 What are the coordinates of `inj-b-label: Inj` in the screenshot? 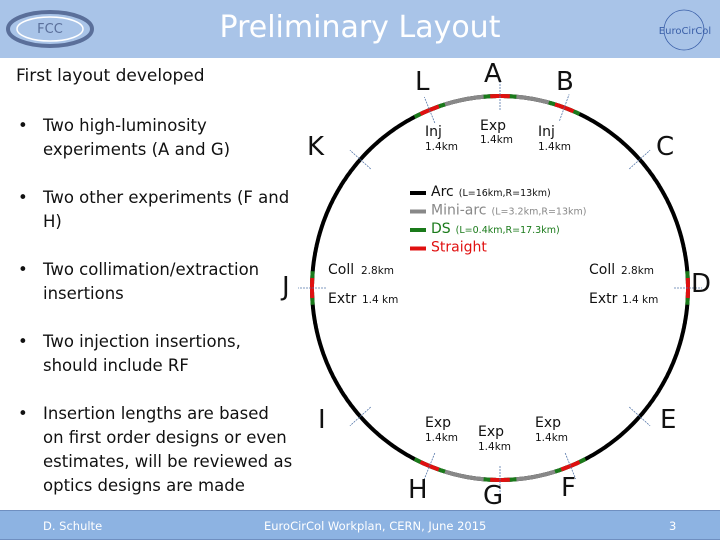 It's located at (546, 132).